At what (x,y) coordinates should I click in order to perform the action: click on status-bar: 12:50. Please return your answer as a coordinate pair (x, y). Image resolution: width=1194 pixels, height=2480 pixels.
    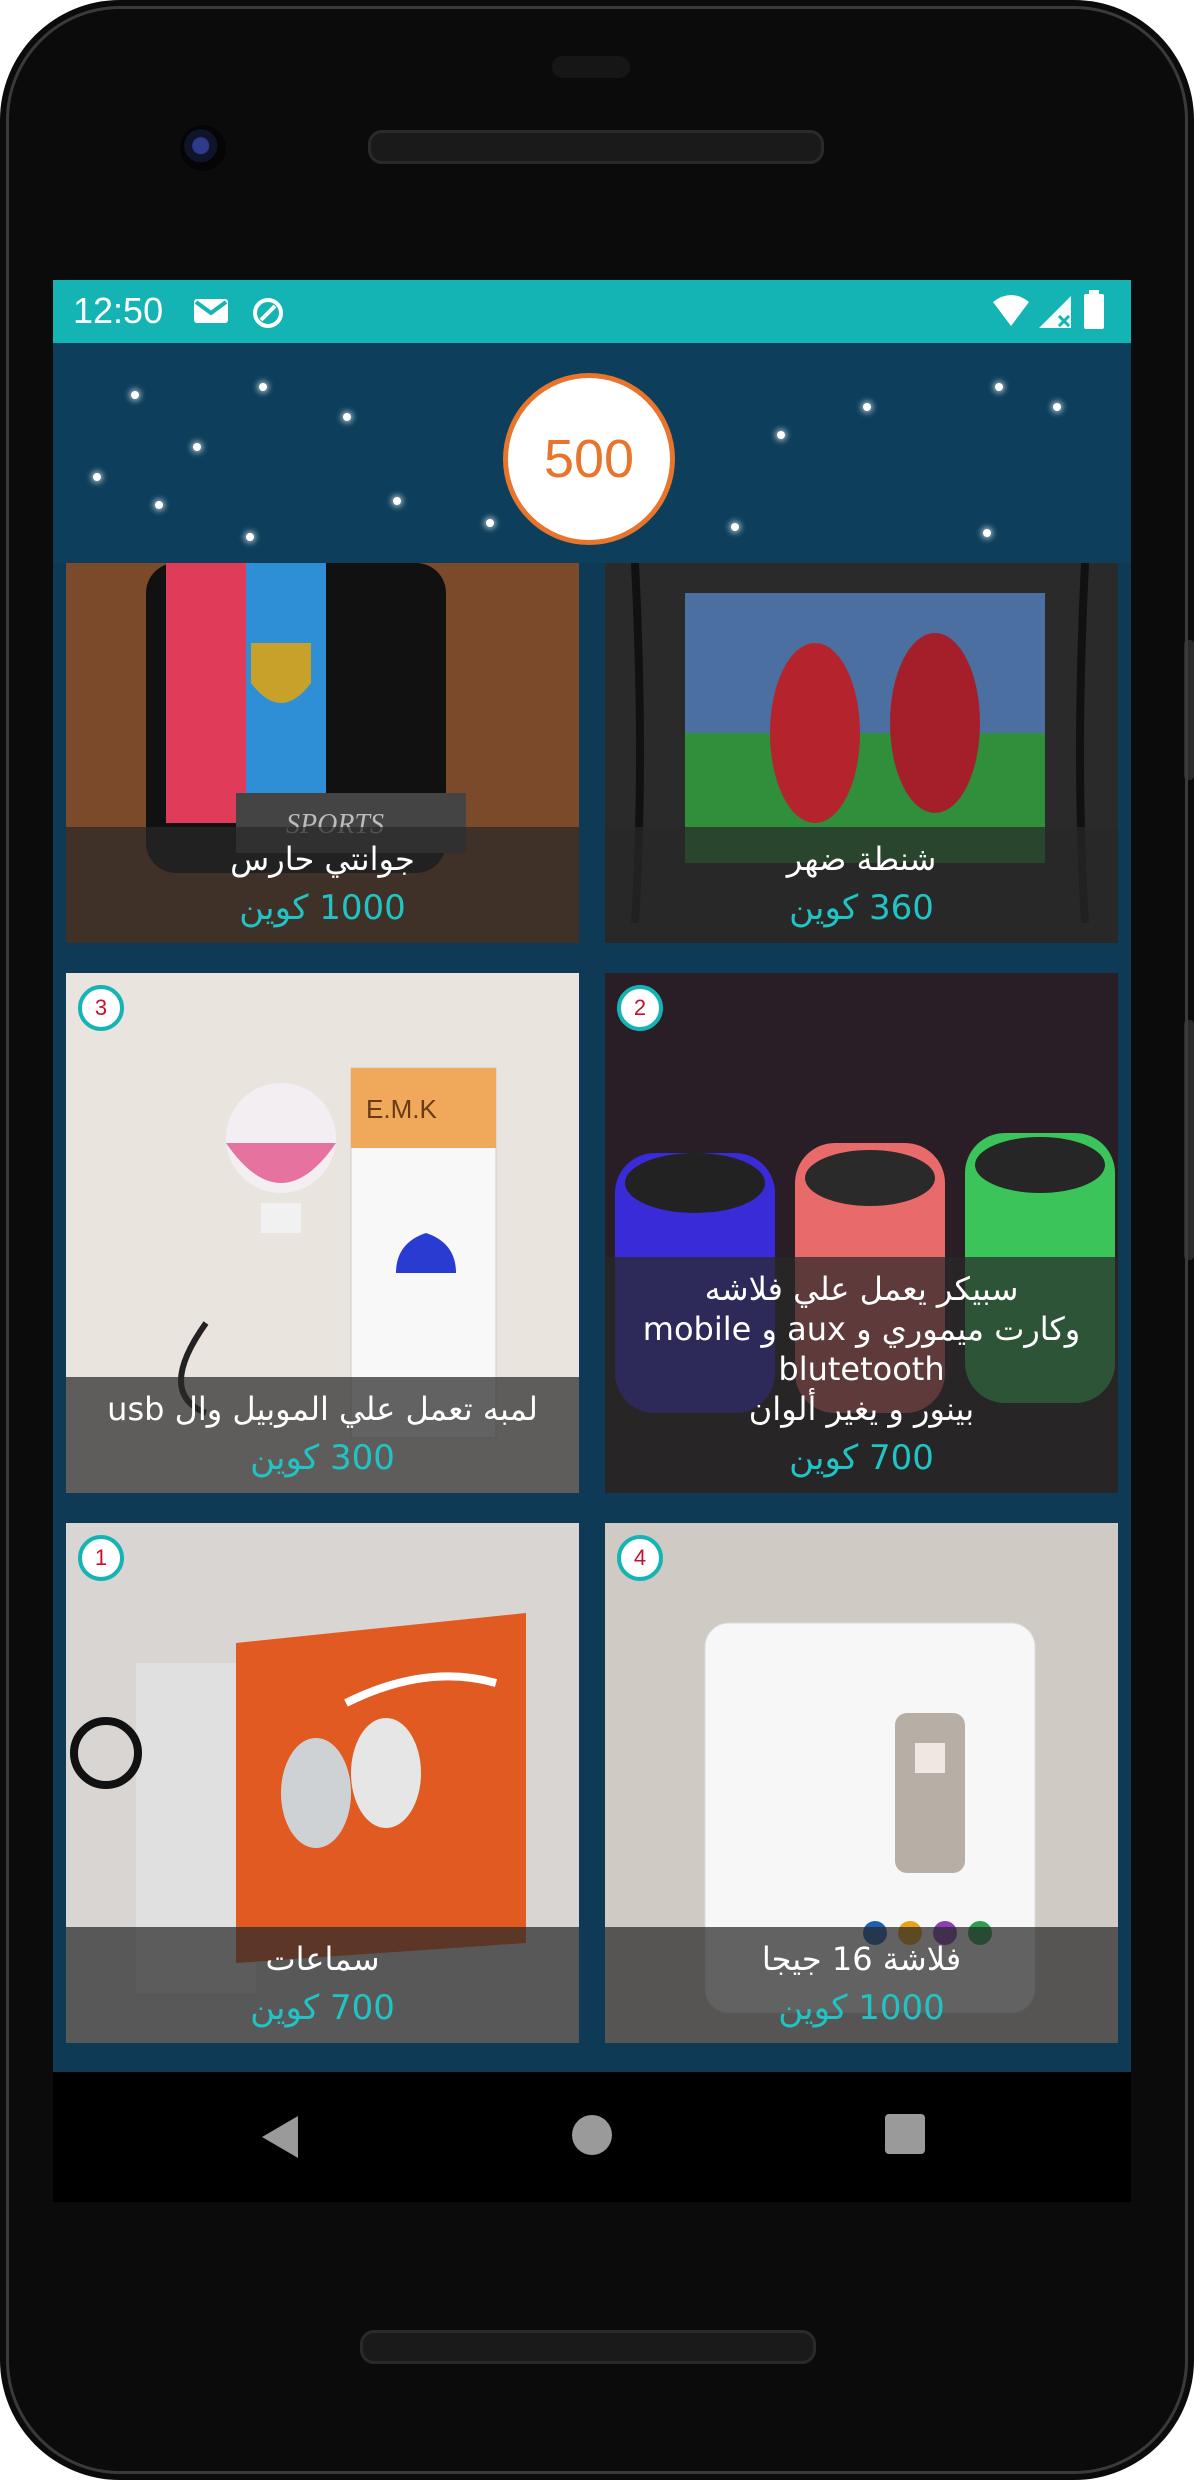
    Looking at the image, I should click on (592, 311).